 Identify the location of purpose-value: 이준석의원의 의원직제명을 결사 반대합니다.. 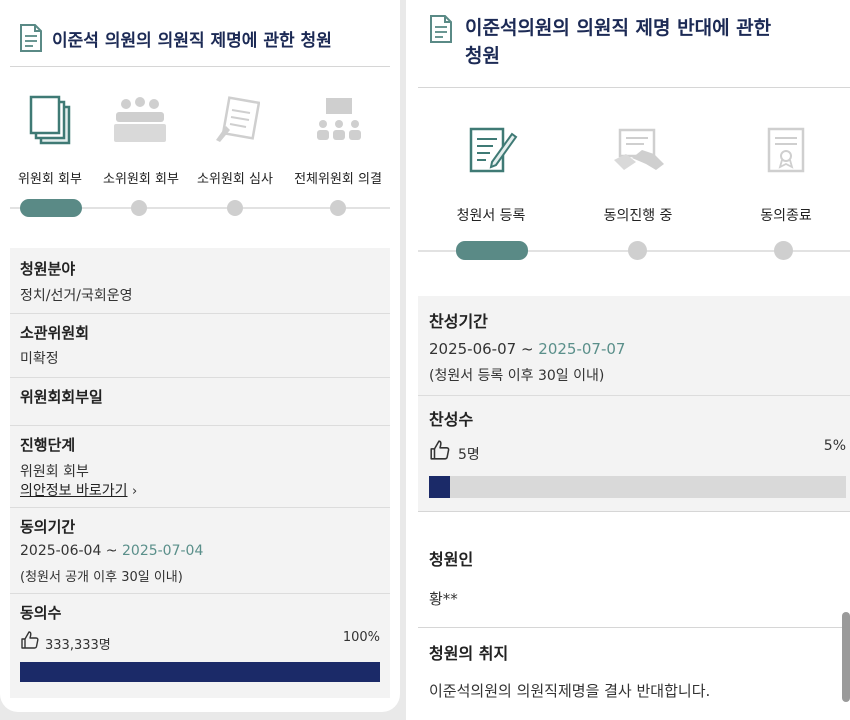
(570, 691).